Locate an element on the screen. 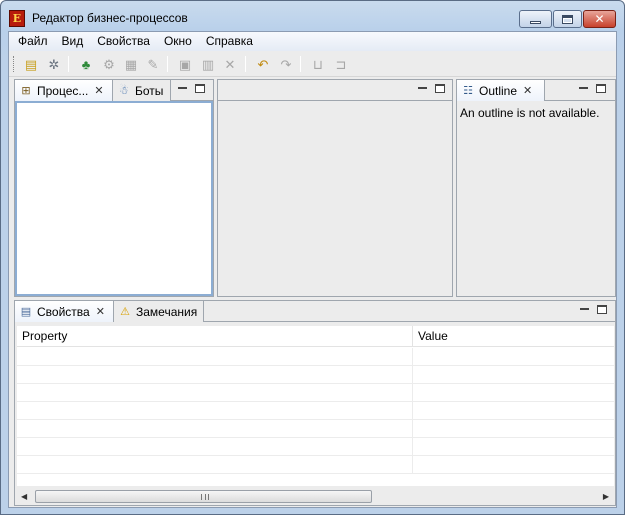 This screenshot has height=515, width=625. window-title: Редактор бизнес-процессов is located at coordinates (110, 18).